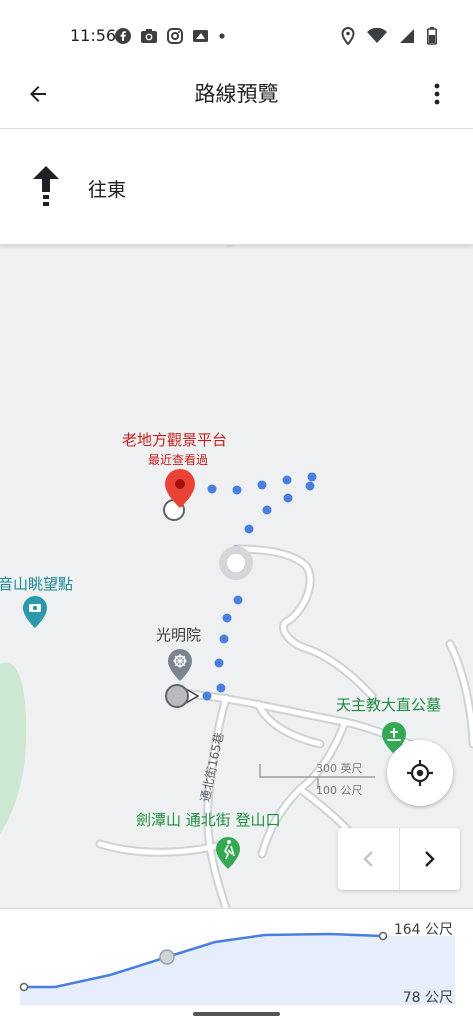 This screenshot has width=473, height=1025. I want to click on dot-icon, so click(222, 36).